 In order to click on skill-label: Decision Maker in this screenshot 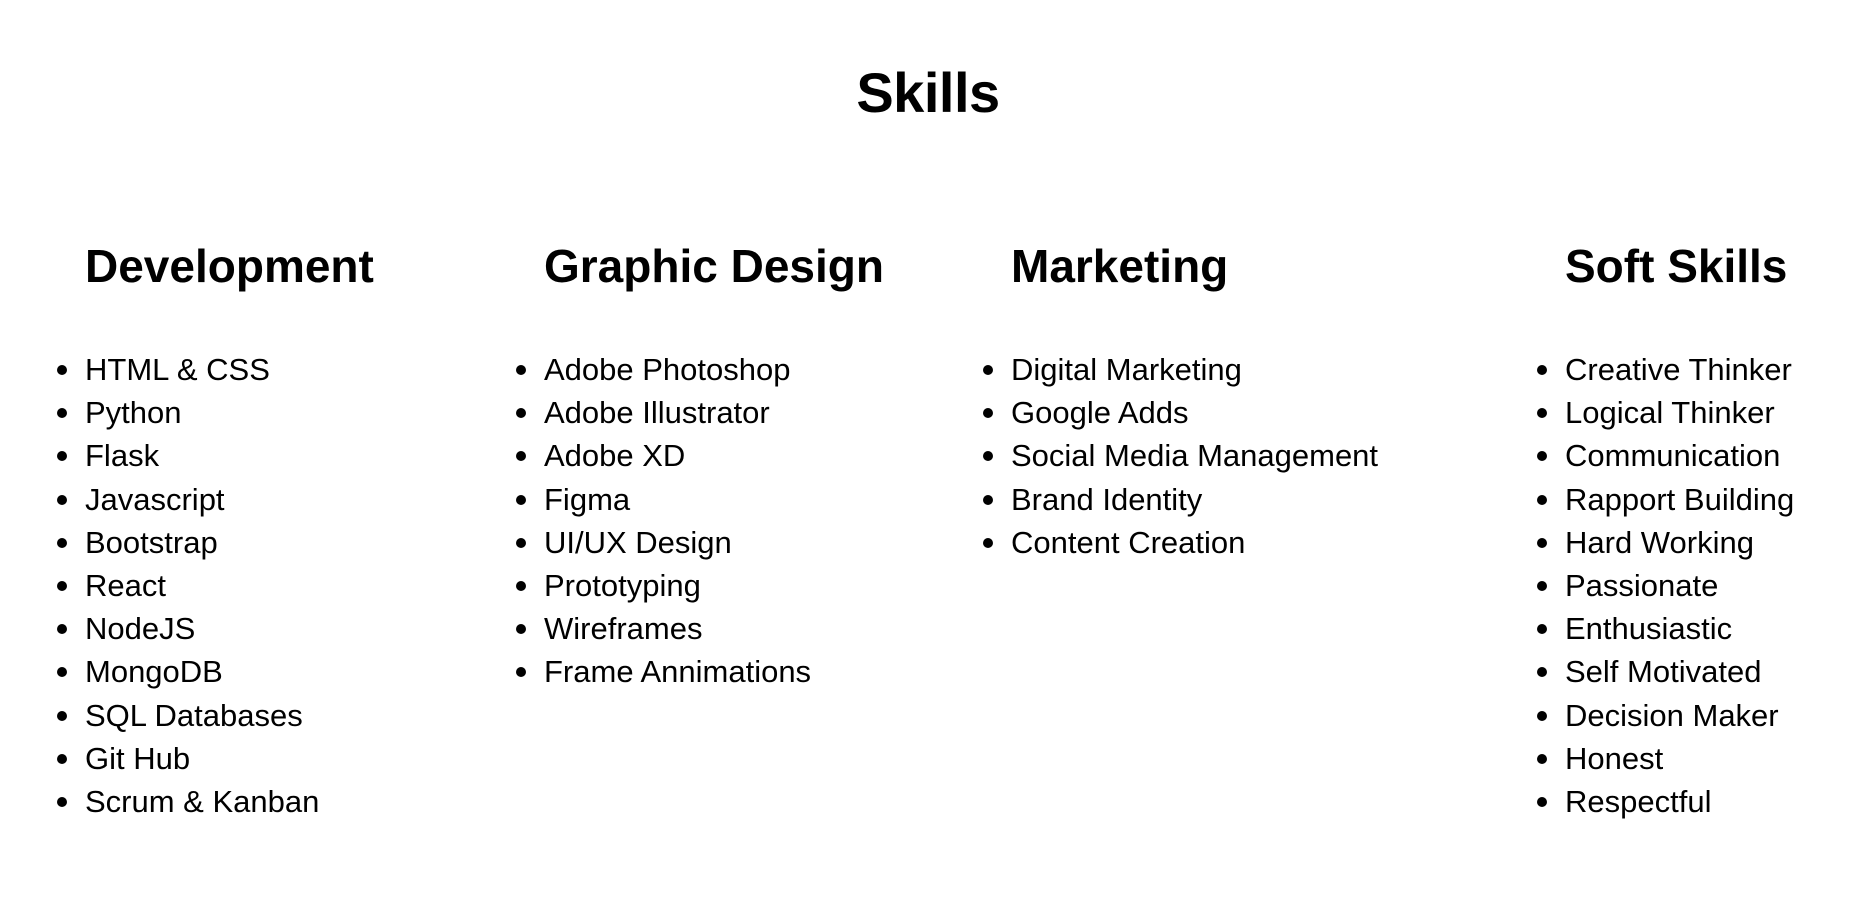, I will do `click(1672, 715)`.